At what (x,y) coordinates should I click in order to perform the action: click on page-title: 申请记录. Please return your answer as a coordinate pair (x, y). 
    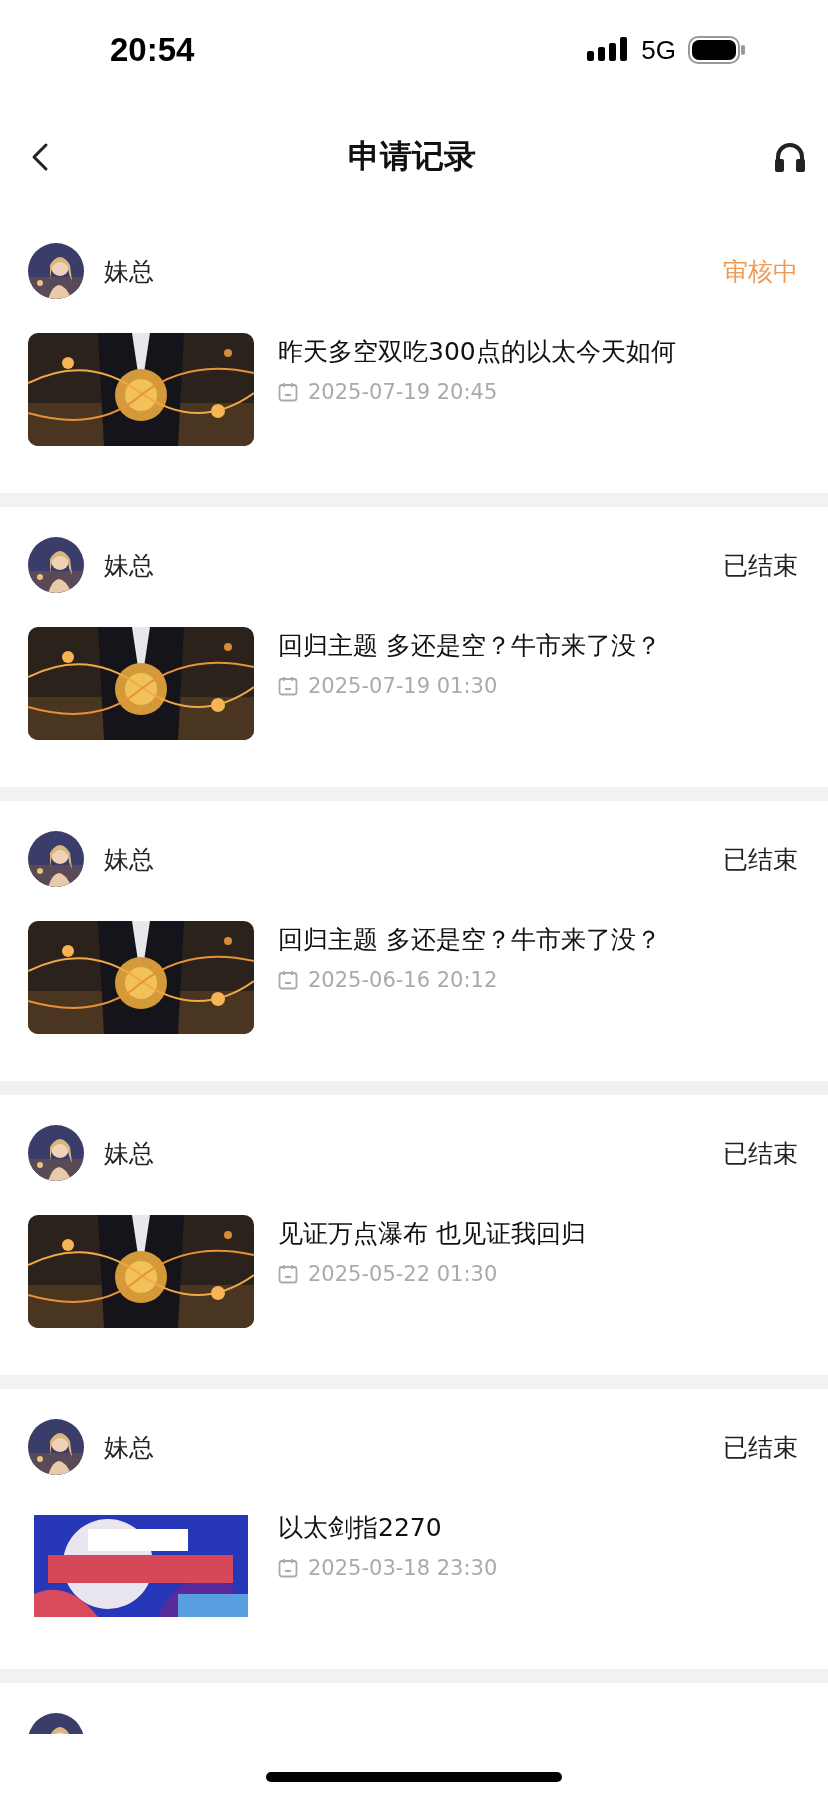
    Looking at the image, I should click on (412, 156).